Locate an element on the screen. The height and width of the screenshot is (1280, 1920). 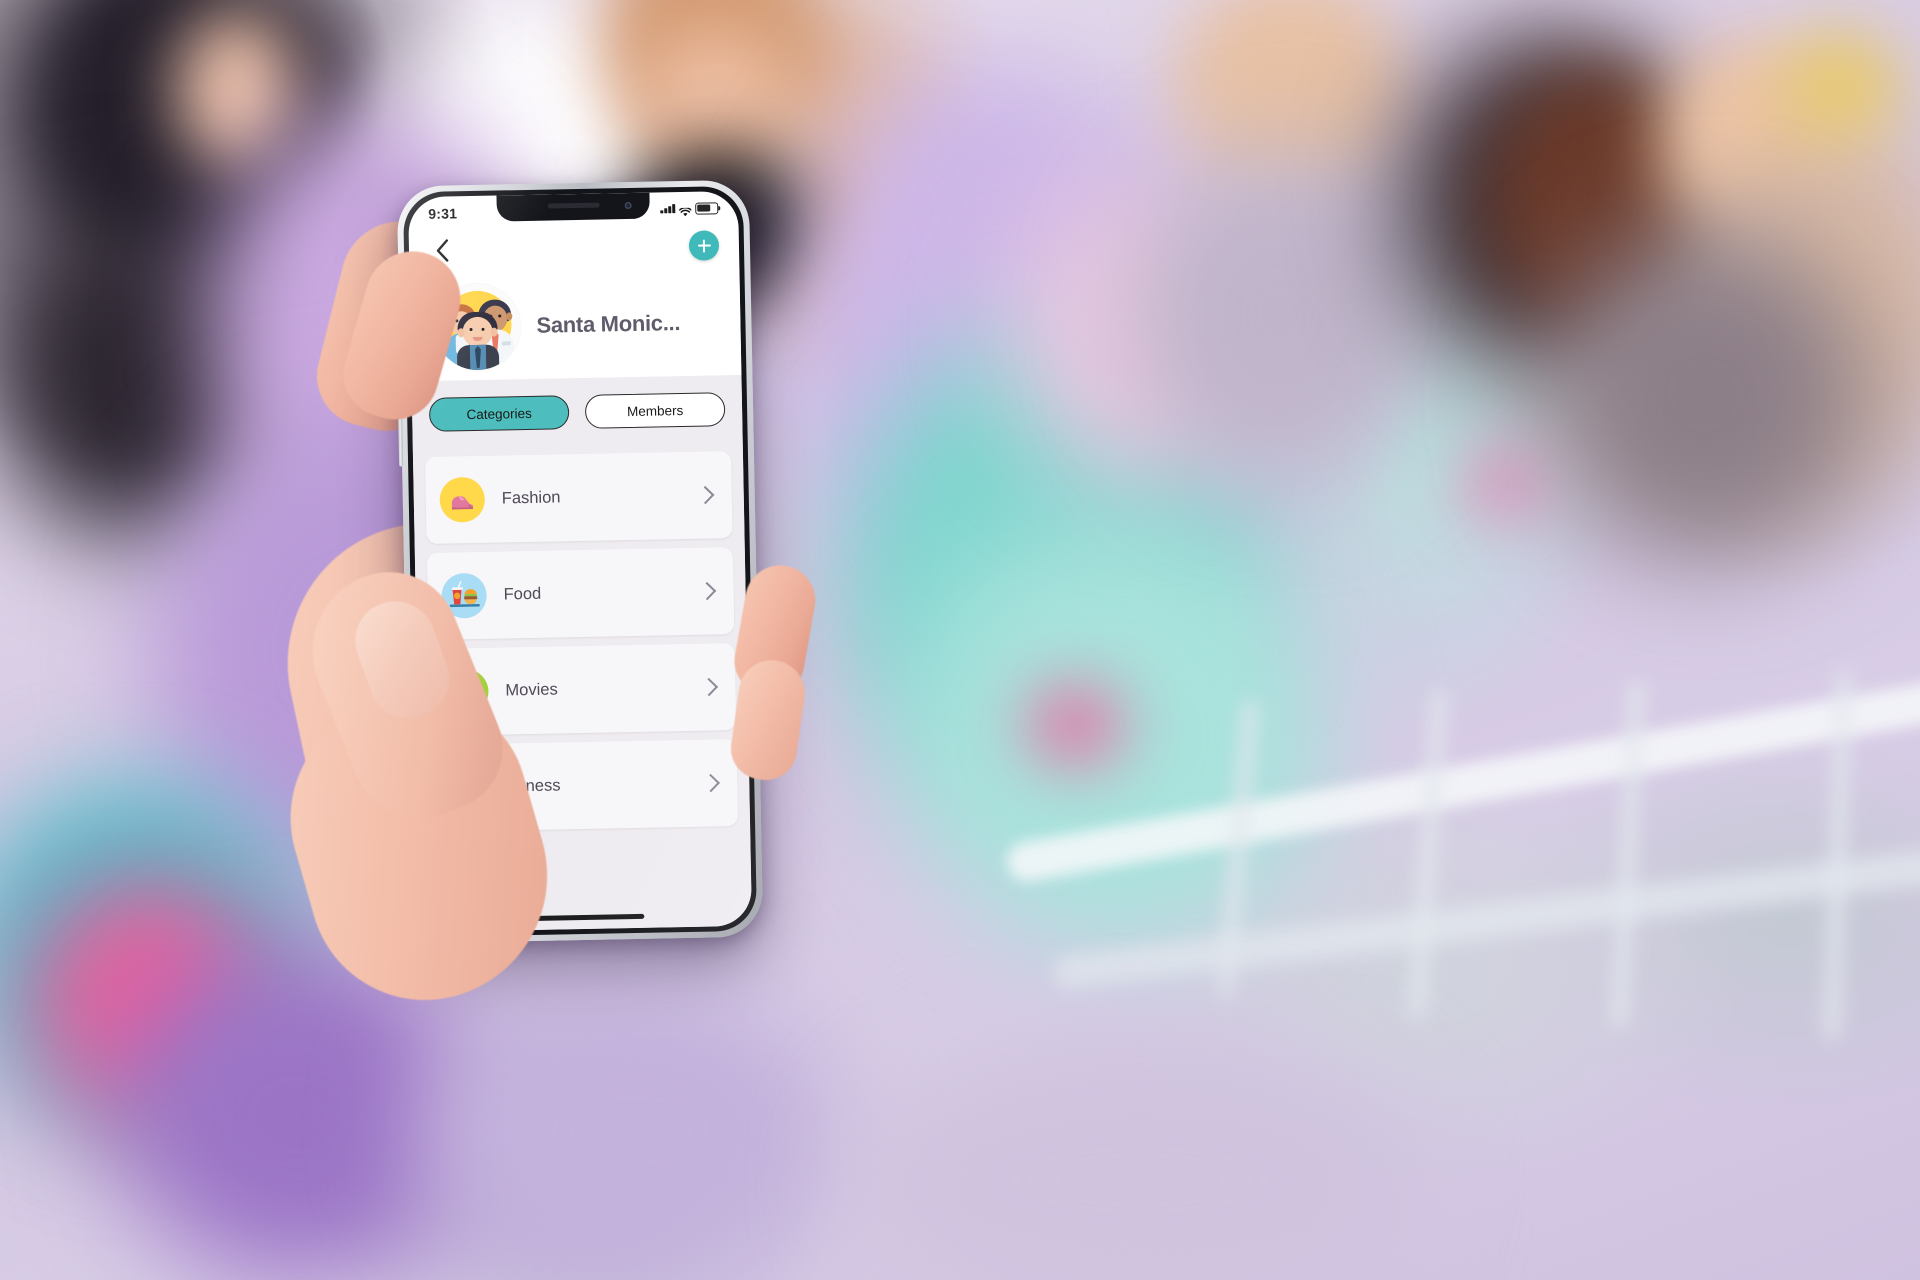
earpiece-speaker is located at coordinates (573, 205).